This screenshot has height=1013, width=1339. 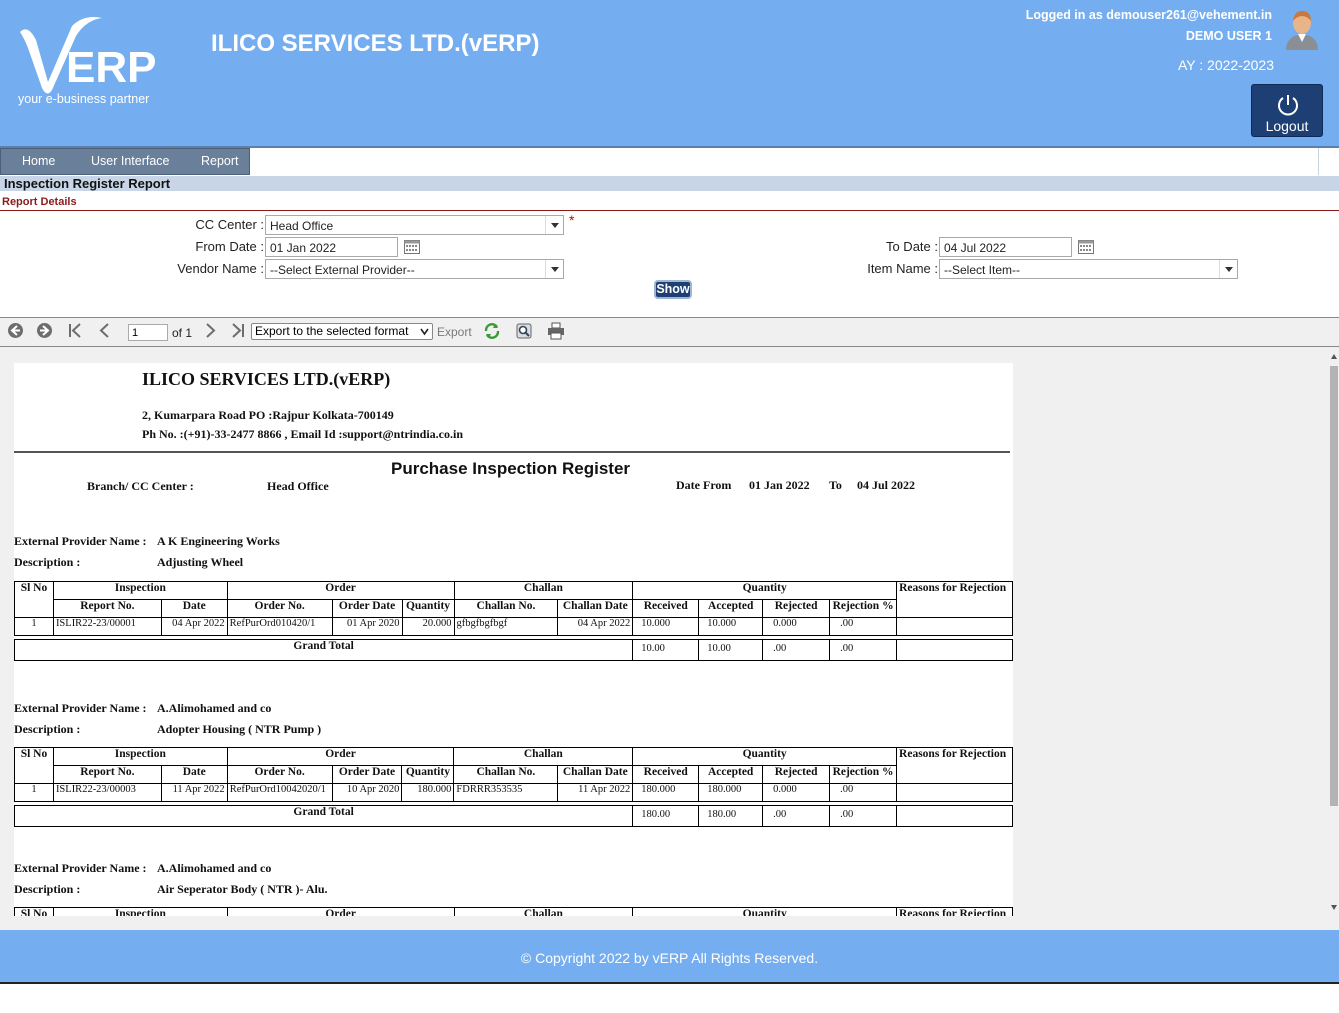 What do you see at coordinates (218, 541) in the screenshot?
I see `provider-name: A K Engineering Works` at bounding box center [218, 541].